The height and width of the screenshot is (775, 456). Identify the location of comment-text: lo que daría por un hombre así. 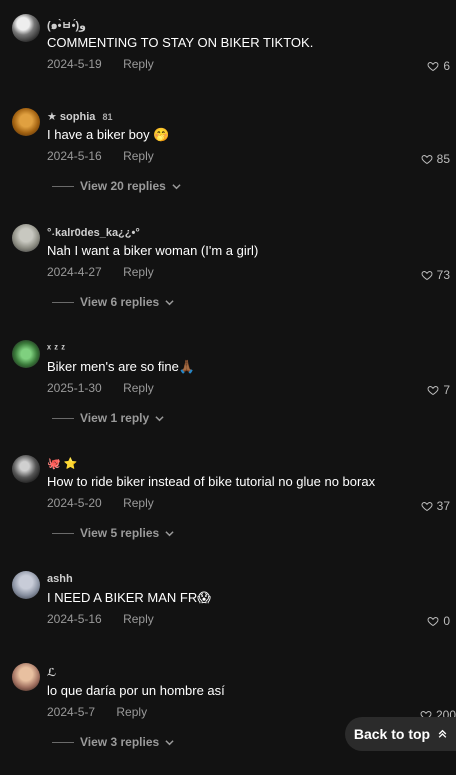
(136, 690).